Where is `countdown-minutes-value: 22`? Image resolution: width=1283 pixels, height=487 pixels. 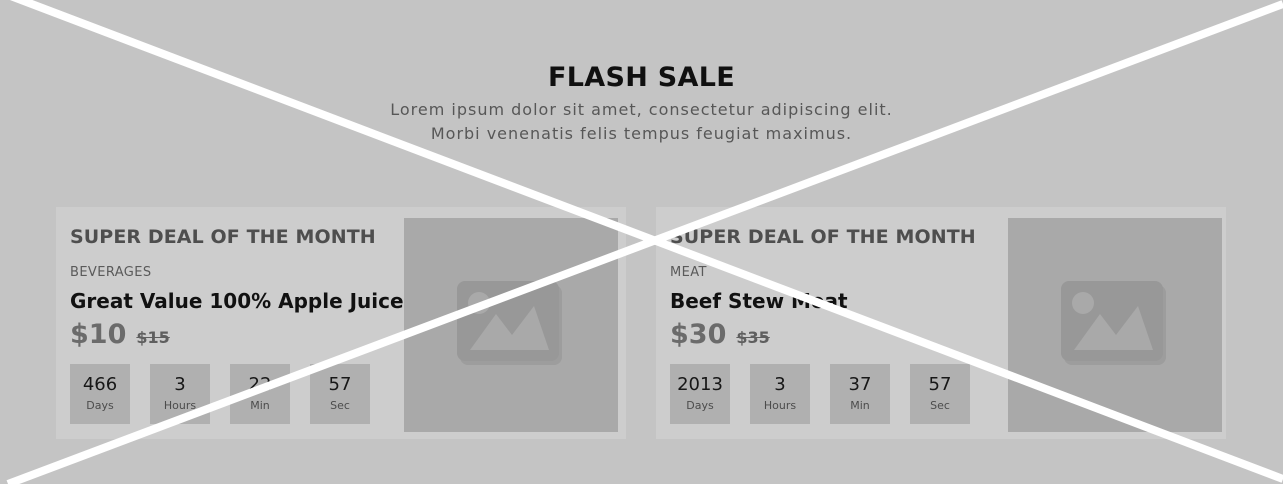
countdown-minutes-value: 22 is located at coordinates (260, 384).